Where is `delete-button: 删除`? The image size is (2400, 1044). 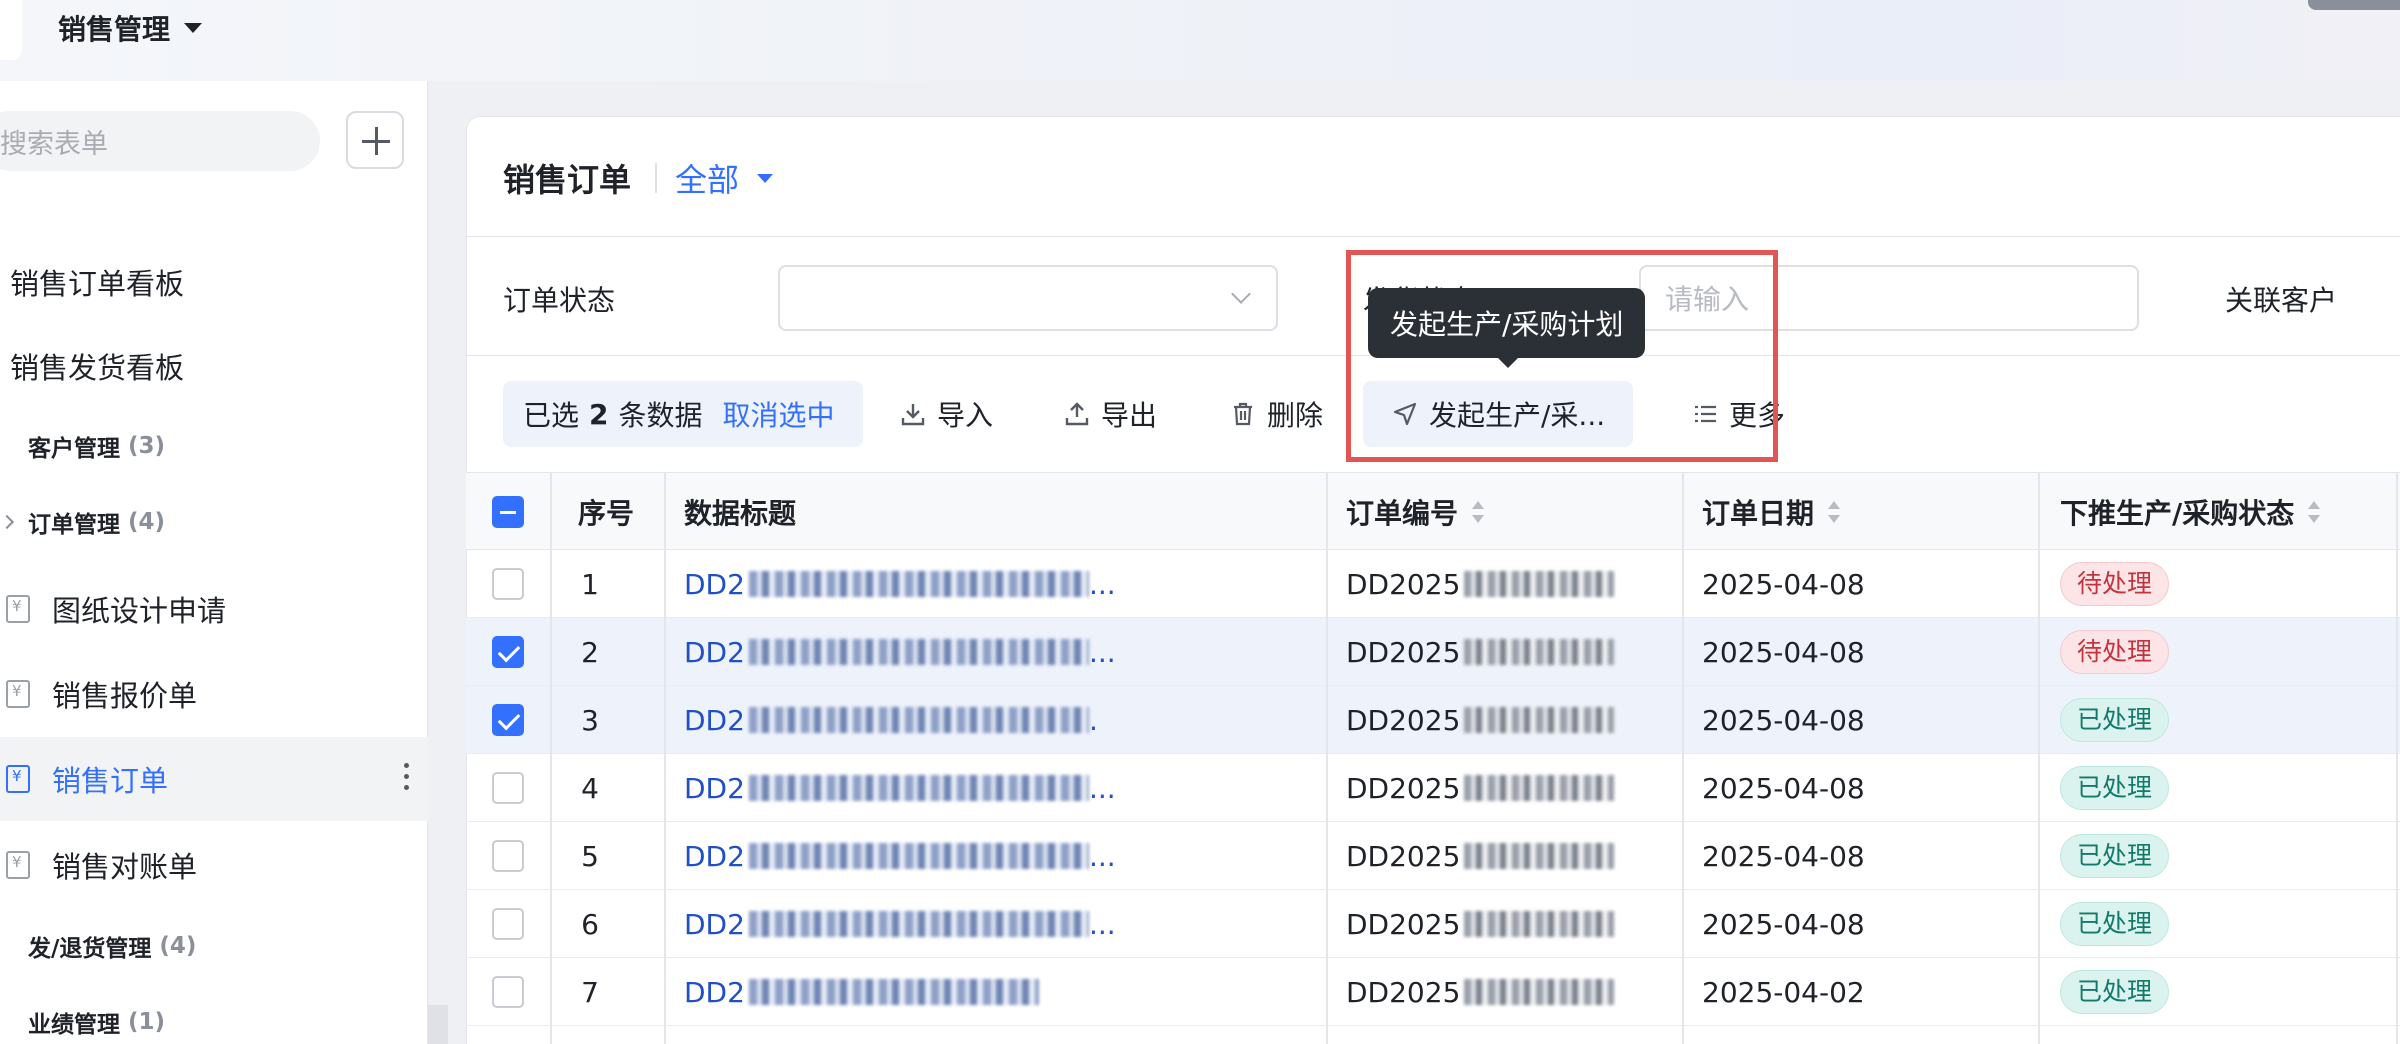
delete-button: 删除 is located at coordinates (1276, 414).